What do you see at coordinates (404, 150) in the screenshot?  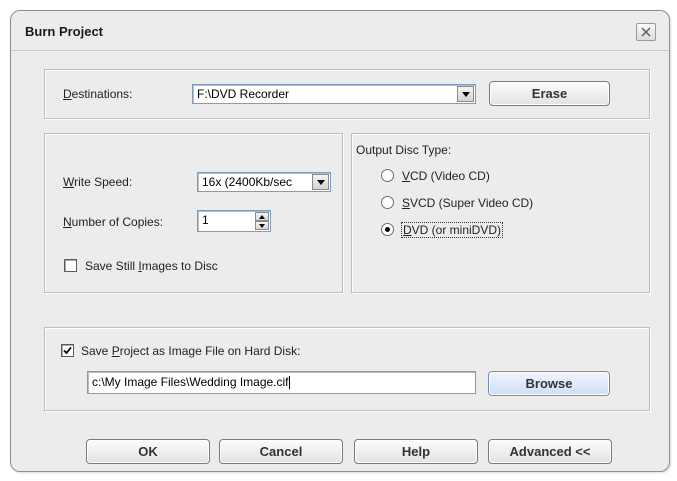 I see `output-disc-type-label: Output Disc Type:` at bounding box center [404, 150].